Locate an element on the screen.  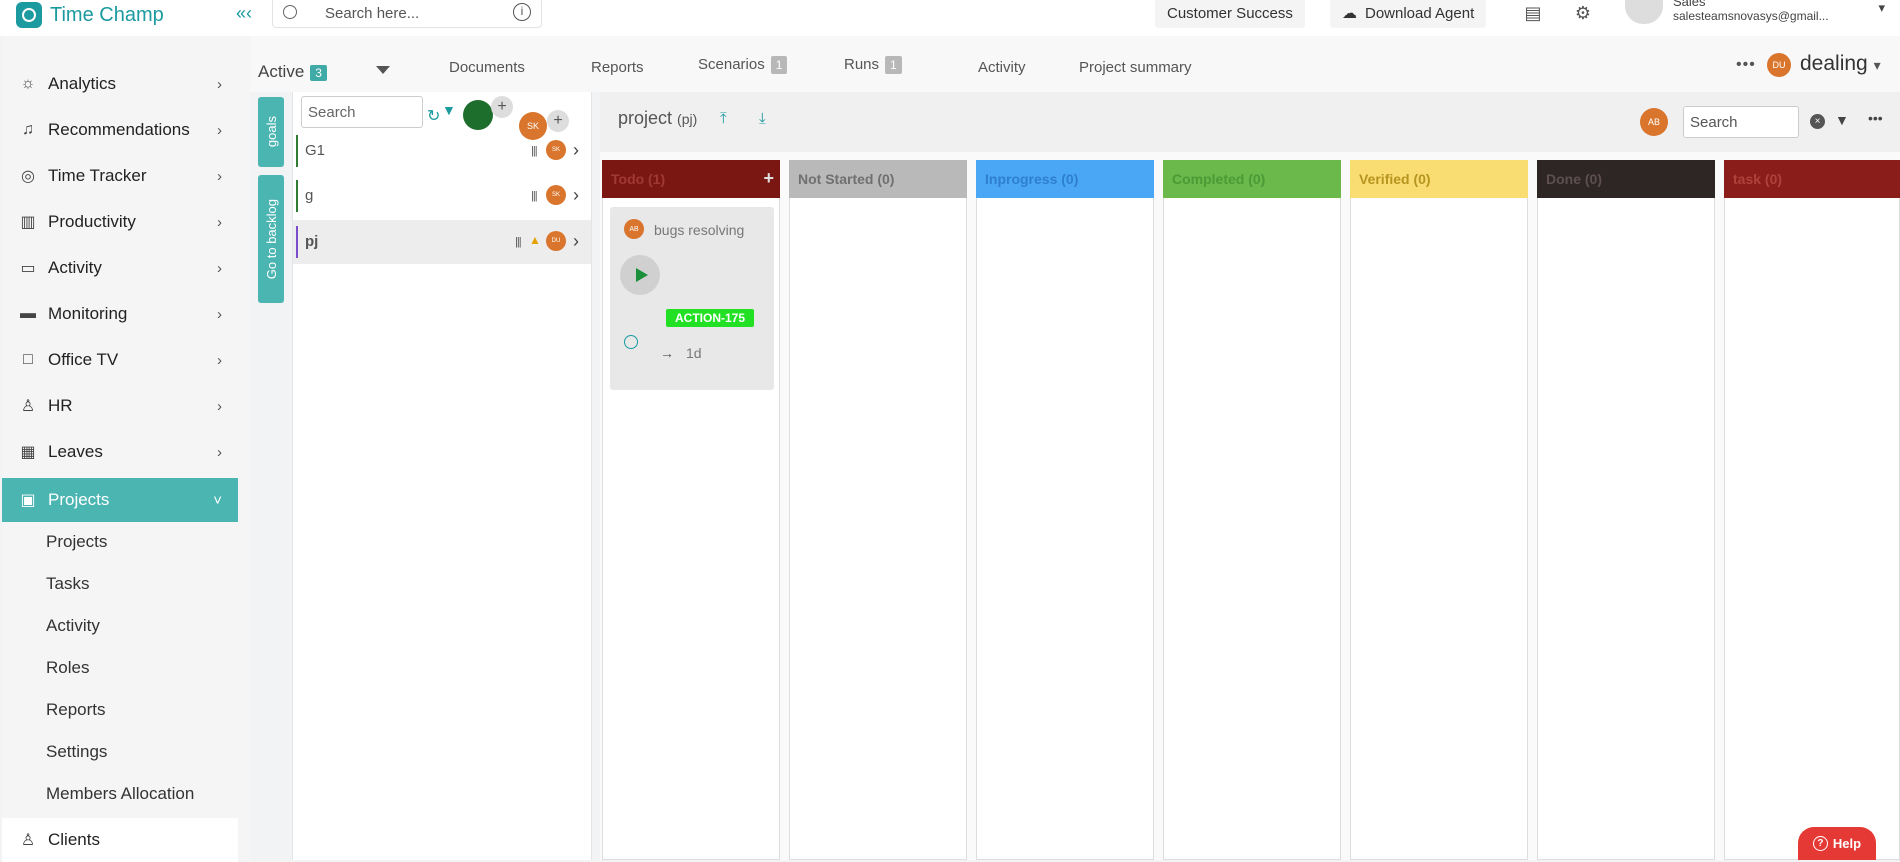
sidebar-subitem-projects: Projects is located at coordinates (76, 542).